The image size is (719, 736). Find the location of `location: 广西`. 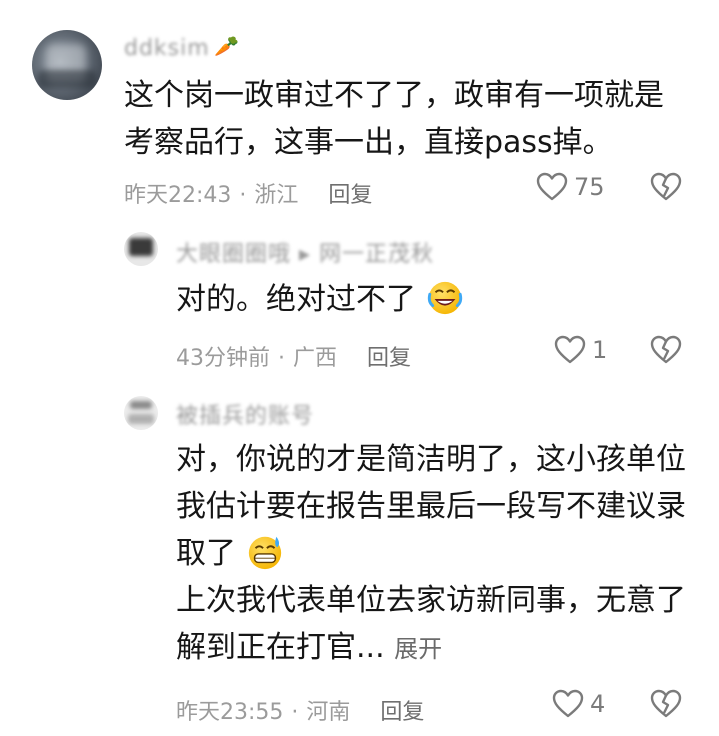

location: 广西 is located at coordinates (315, 358).